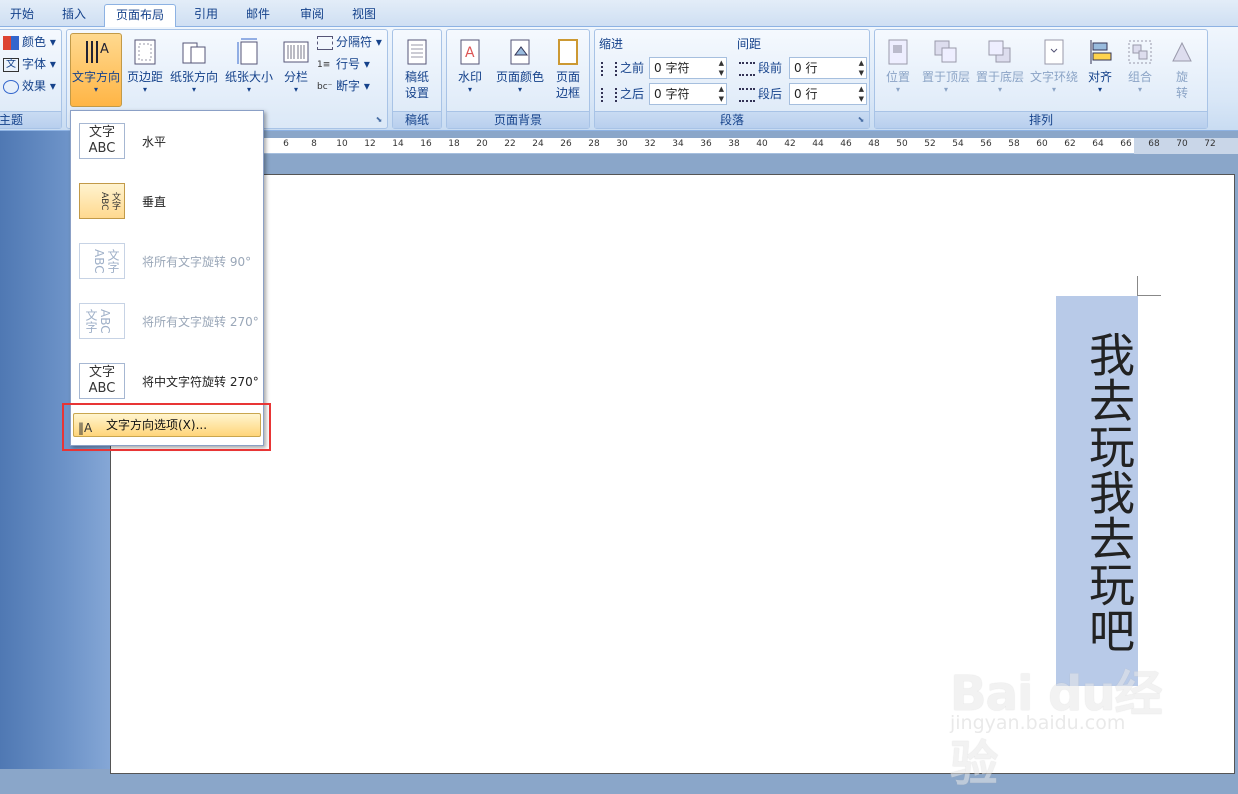 The image size is (1238, 794). What do you see at coordinates (379, 120) in the screenshot?
I see `page-setup-launcher-icon: ⬊` at bounding box center [379, 120].